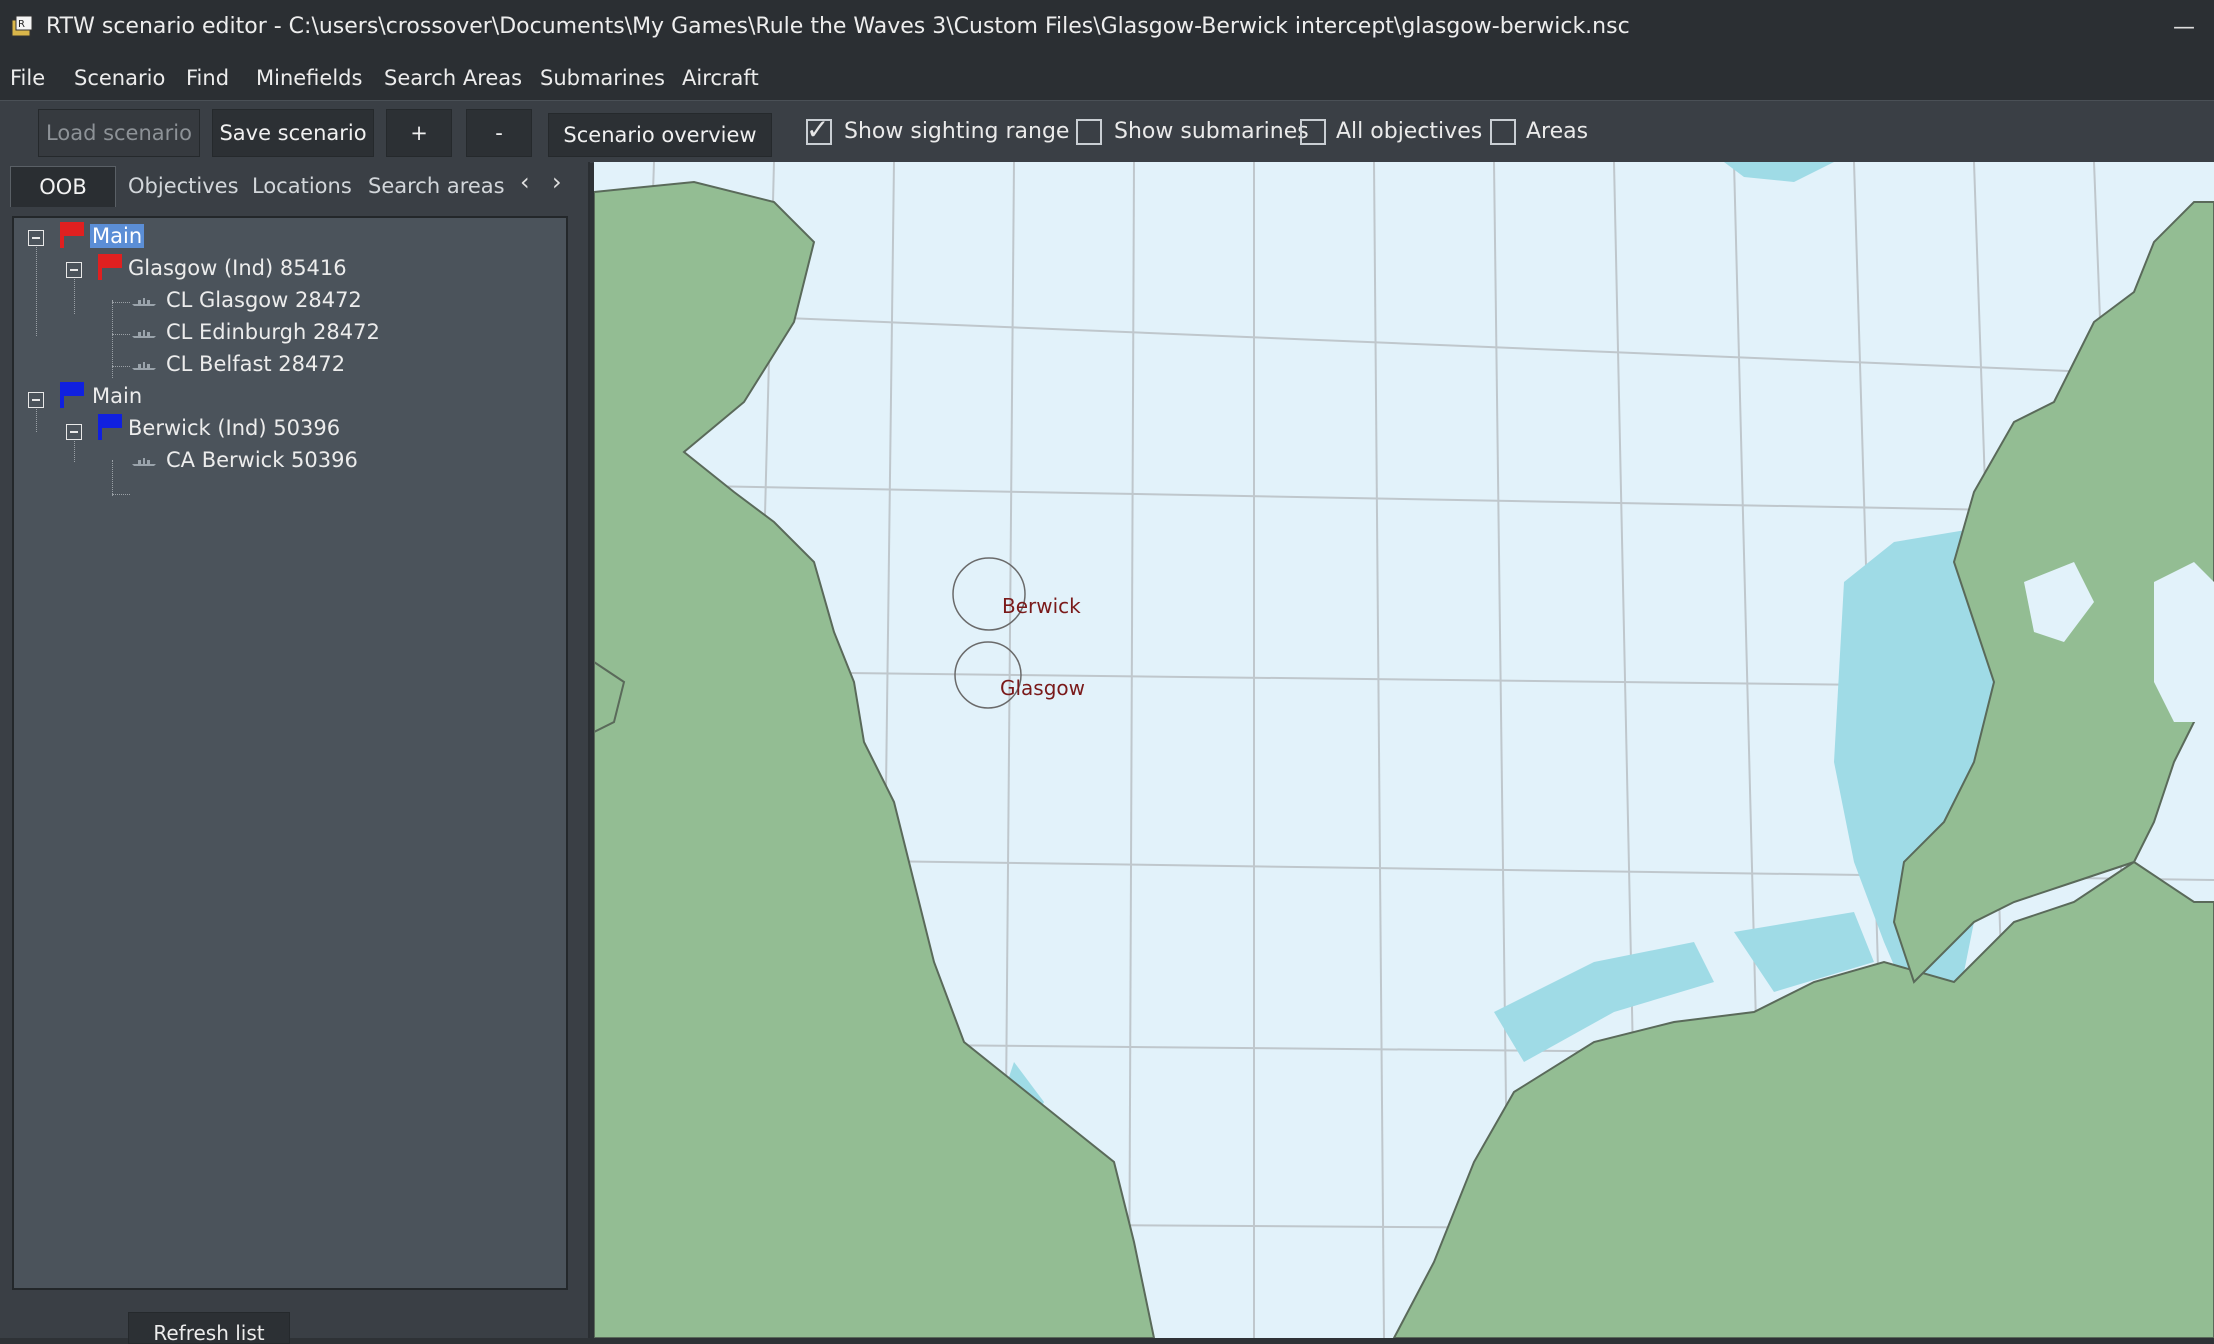  Describe the element at coordinates (557, 182) in the screenshot. I see `tab-scroll-right-icon: ›` at that location.